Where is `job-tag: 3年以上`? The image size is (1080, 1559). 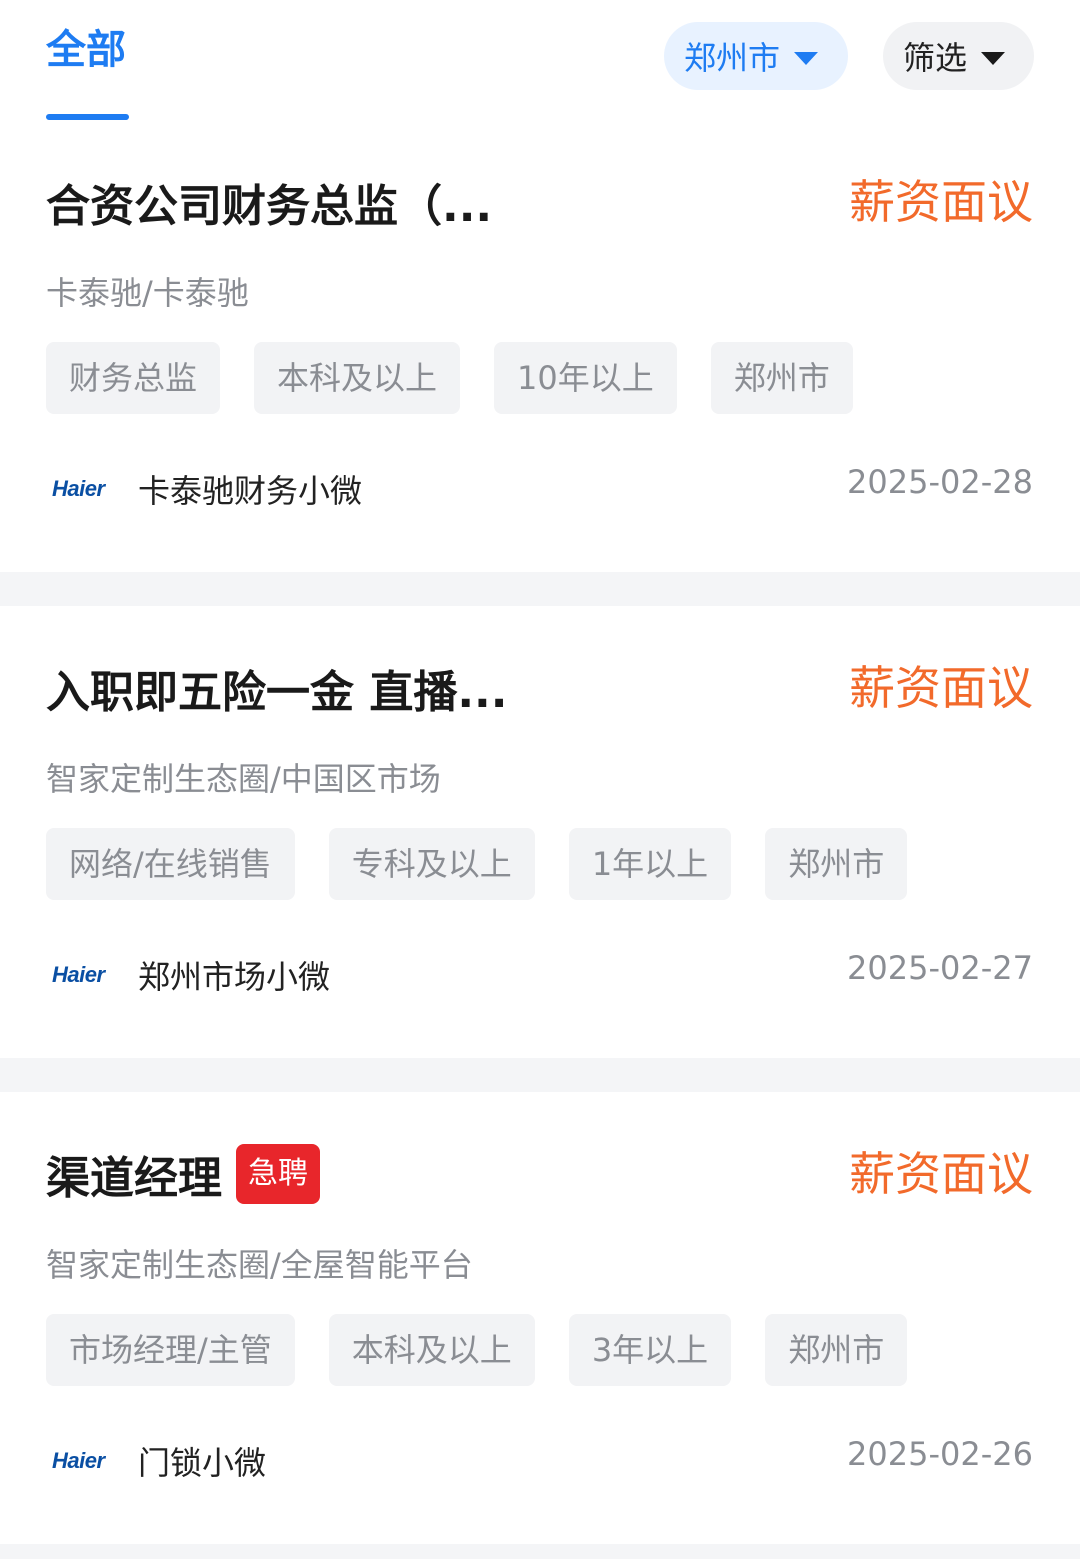 job-tag: 3年以上 is located at coordinates (650, 1350).